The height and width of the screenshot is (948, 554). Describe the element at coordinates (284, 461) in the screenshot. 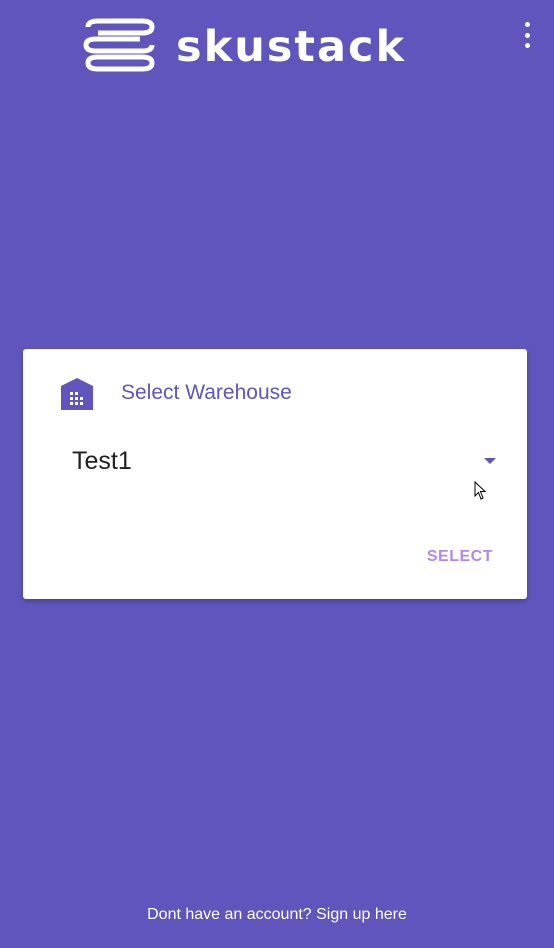

I see `warehouse-dropdown: Test1` at that location.